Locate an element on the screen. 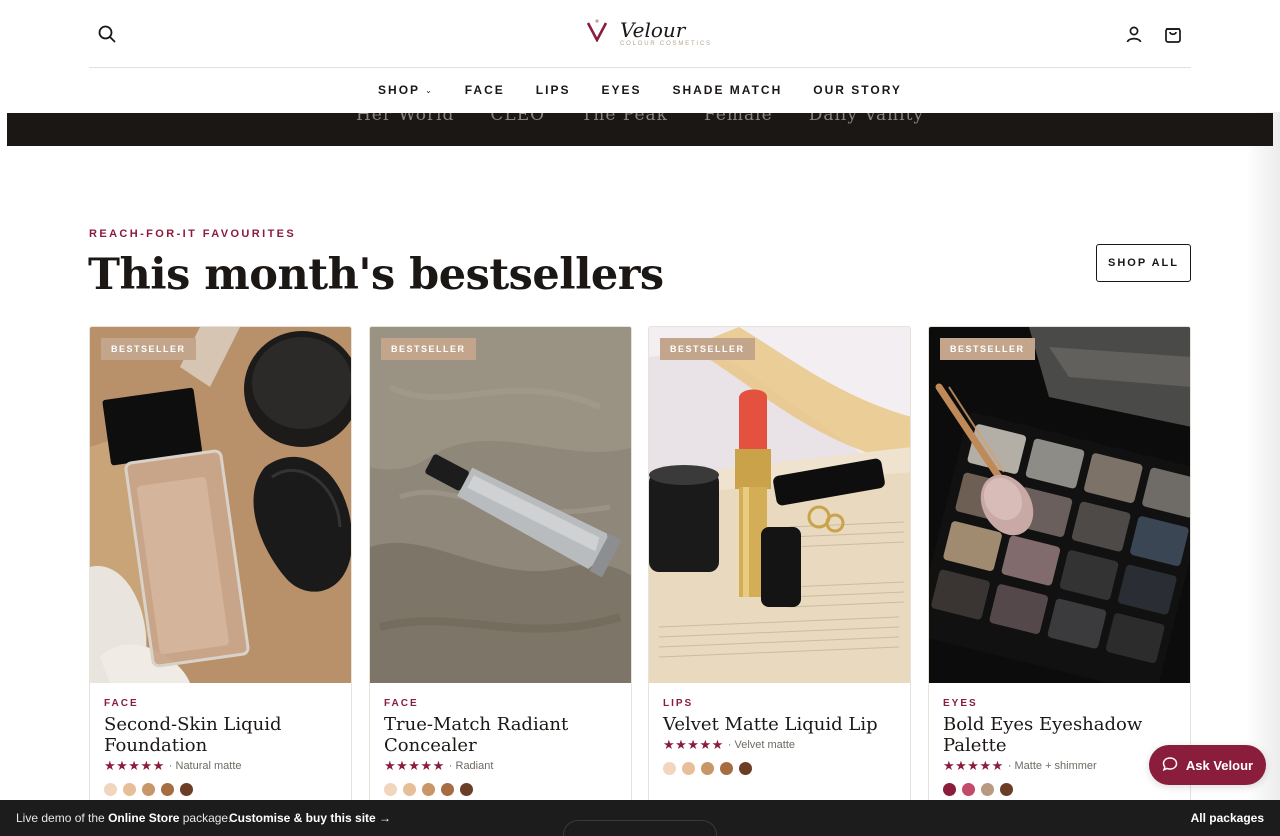 Image resolution: width=1280 pixels, height=836 pixels. product-name: Second-Skin Liquid Foundation is located at coordinates (221, 735).